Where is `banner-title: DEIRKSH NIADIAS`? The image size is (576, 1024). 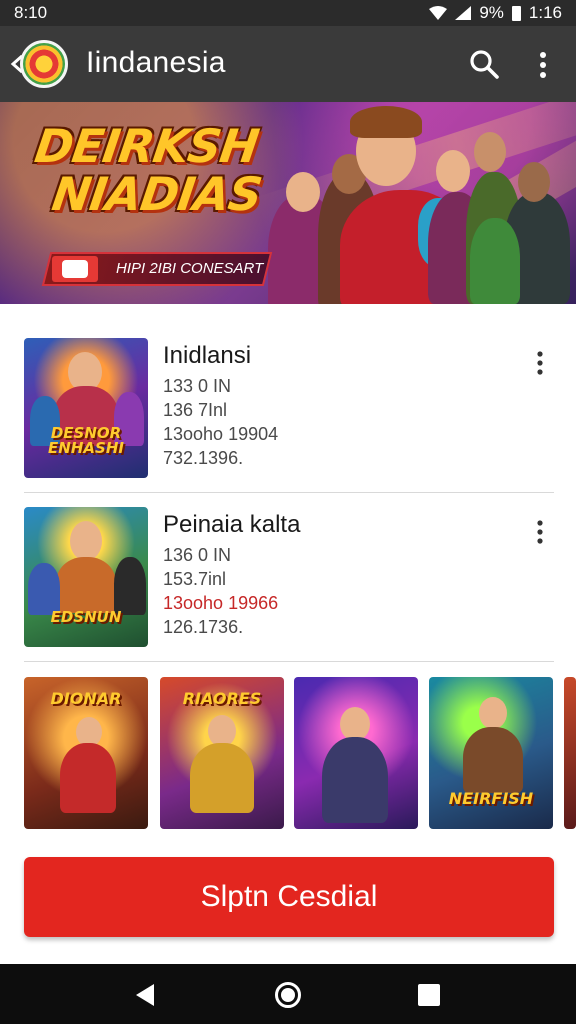 banner-title: DEIRKSH NIADIAS is located at coordinates (148, 170).